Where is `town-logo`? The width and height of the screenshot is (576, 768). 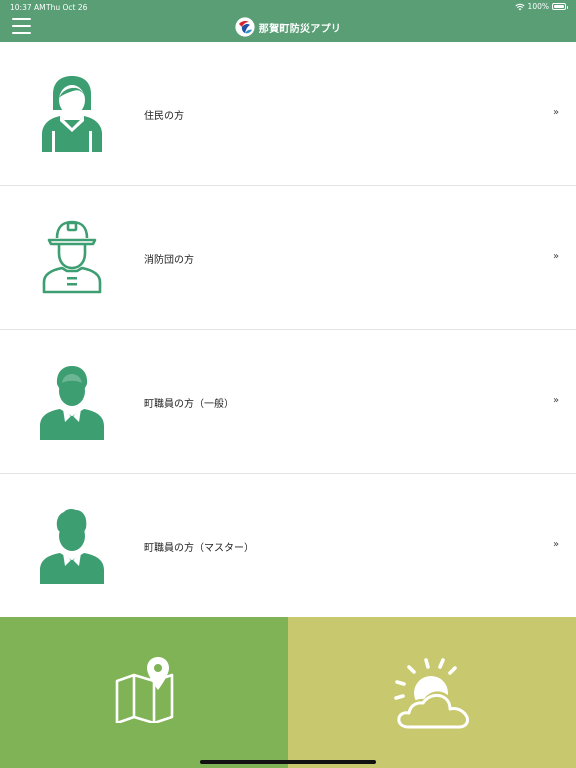
town-logo is located at coordinates (245, 27).